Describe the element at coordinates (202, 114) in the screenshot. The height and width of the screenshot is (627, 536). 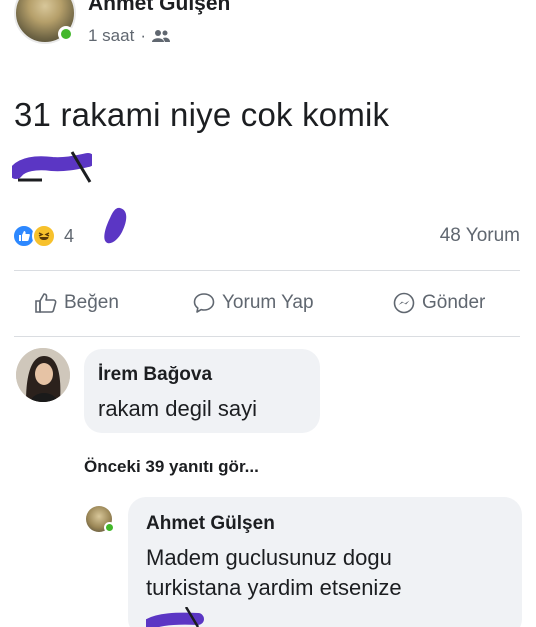
I see `post-text: 31 rakami niye cok komik` at that location.